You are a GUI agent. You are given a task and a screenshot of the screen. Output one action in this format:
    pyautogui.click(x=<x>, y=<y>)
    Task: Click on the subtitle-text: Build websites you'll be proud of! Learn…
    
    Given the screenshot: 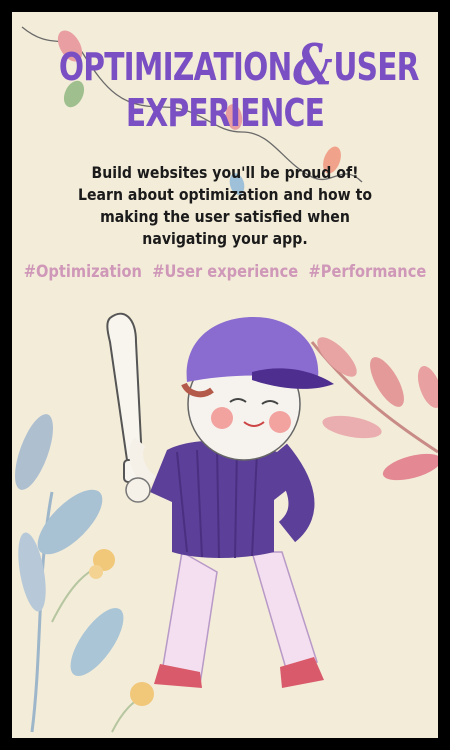 What is the action you would take?
    pyautogui.click(x=225, y=205)
    